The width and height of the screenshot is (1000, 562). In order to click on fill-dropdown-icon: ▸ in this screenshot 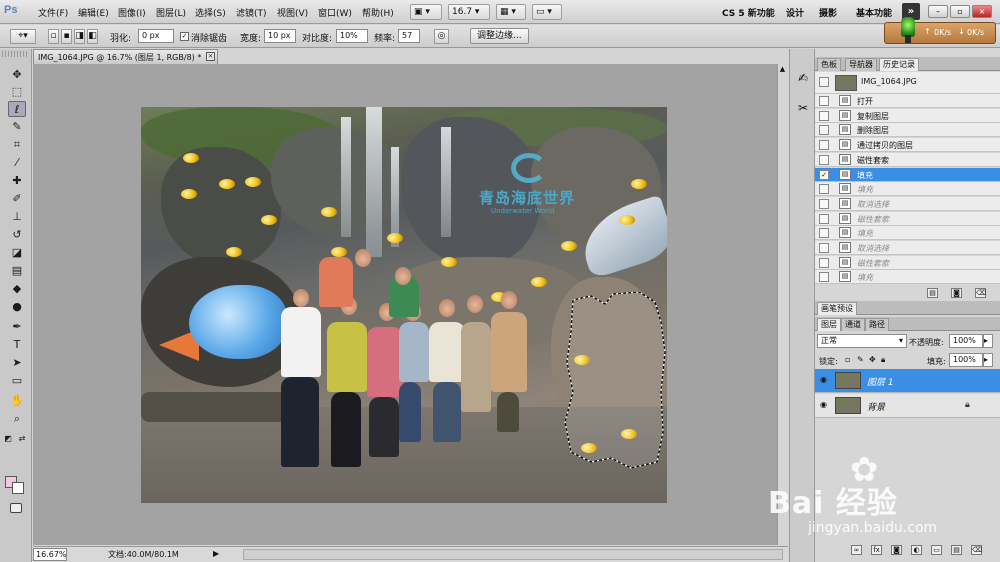, I will do `click(988, 360)`.